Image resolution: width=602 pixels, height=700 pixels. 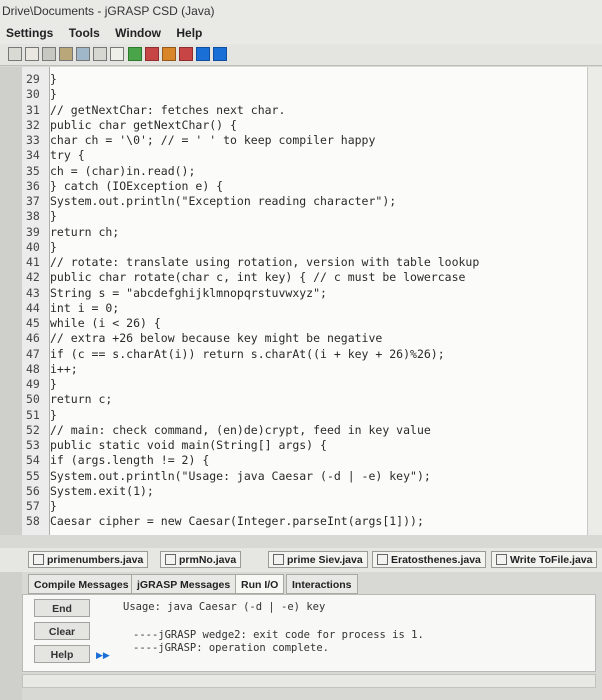 I want to click on help-button: Help, so click(x=62, y=654).